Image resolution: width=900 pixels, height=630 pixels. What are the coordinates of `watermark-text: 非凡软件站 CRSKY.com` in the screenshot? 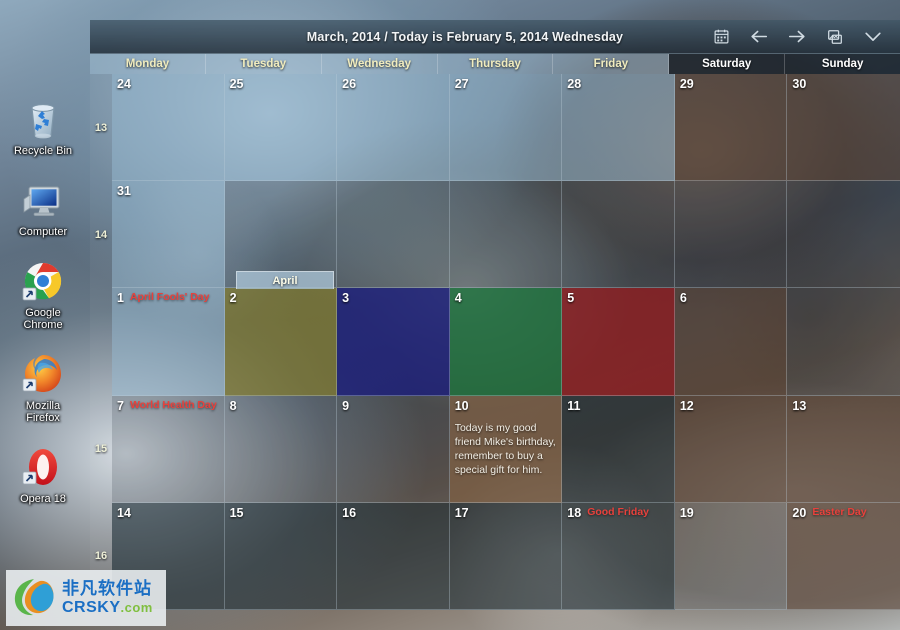 It's located at (107, 598).